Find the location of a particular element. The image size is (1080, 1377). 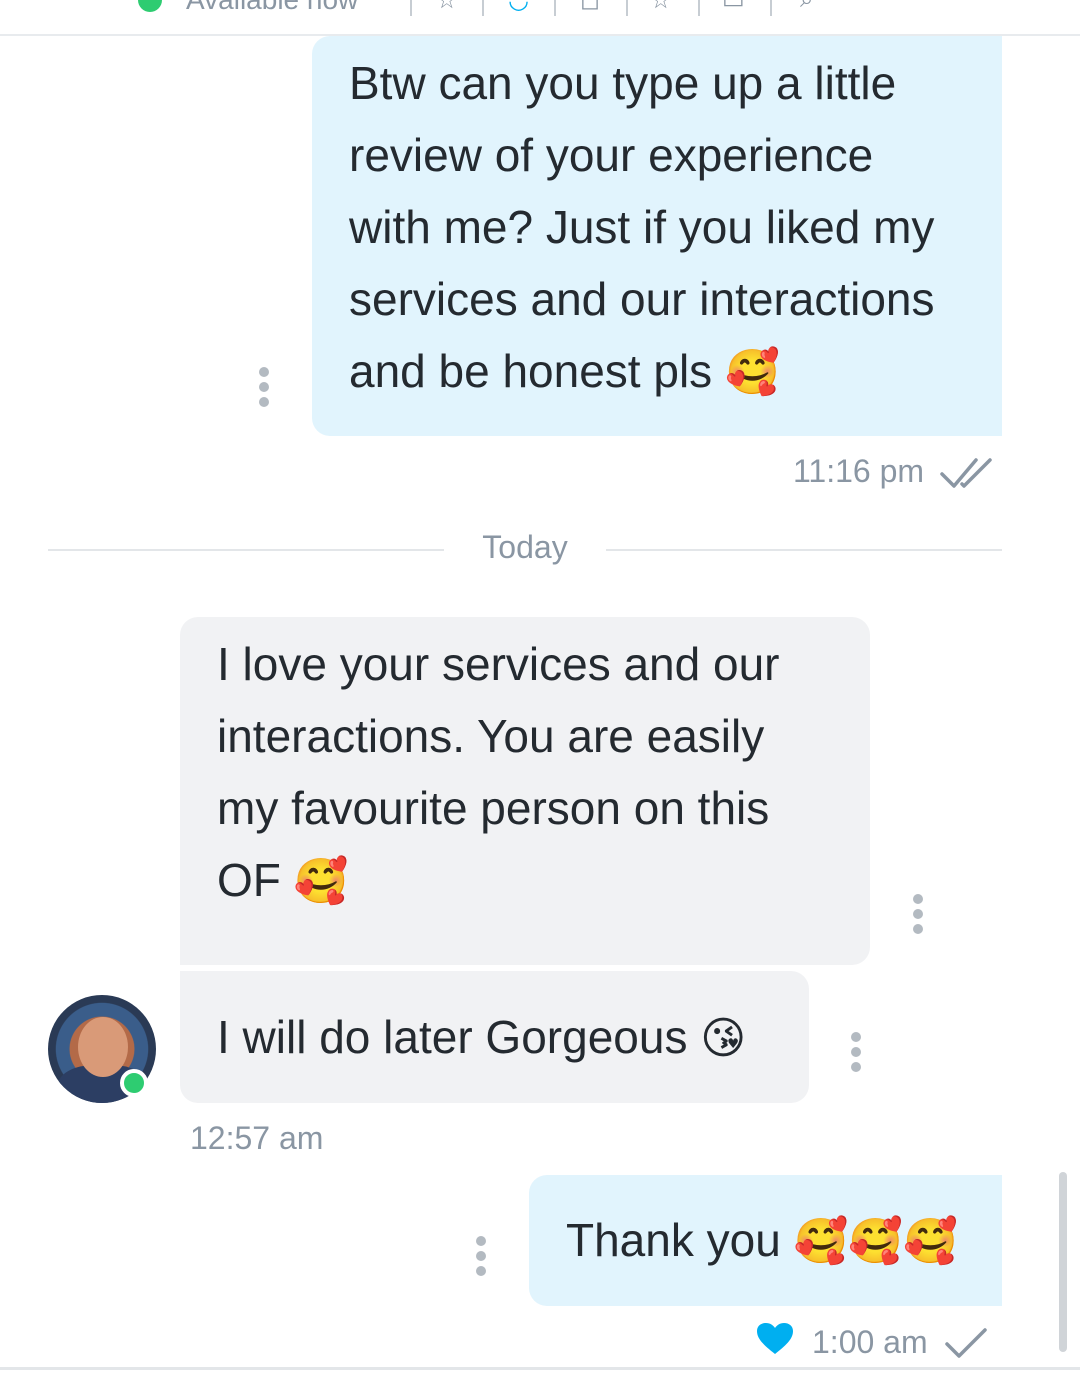

star-icon: ☆ is located at coordinates (447, 7).